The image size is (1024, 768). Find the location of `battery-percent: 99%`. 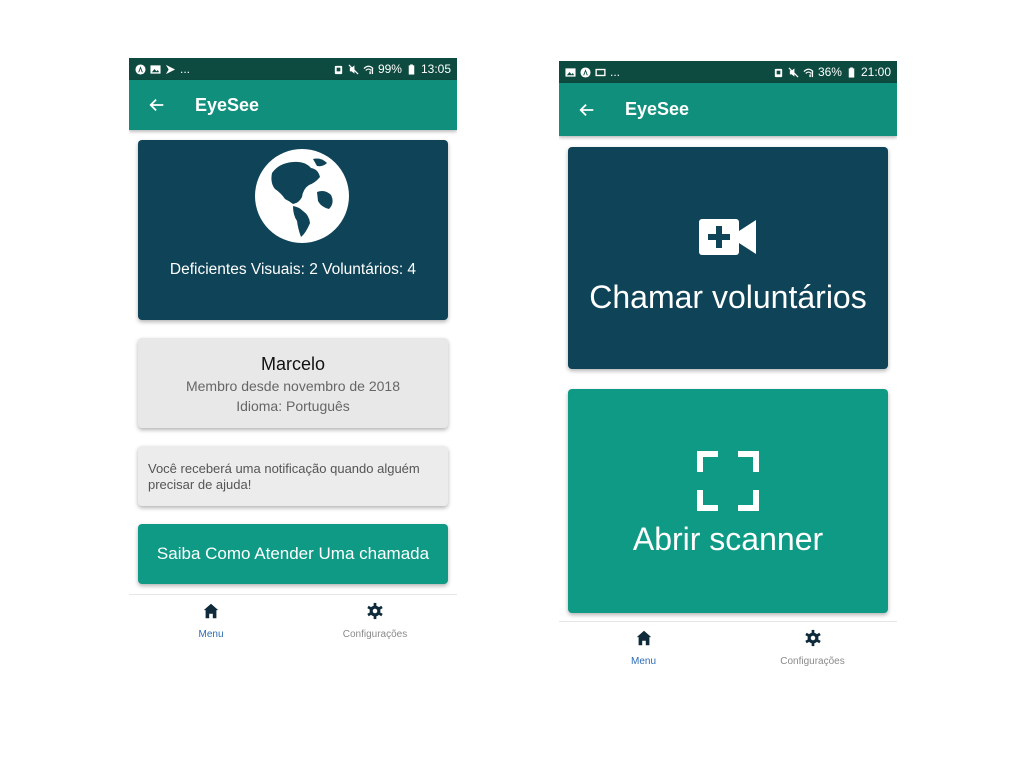

battery-percent: 99% is located at coordinates (389, 69).